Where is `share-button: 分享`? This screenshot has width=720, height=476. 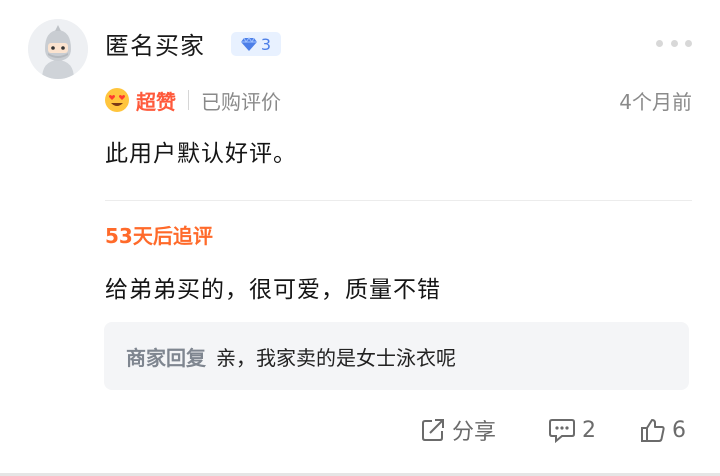
share-button: 分享 is located at coordinates (458, 430).